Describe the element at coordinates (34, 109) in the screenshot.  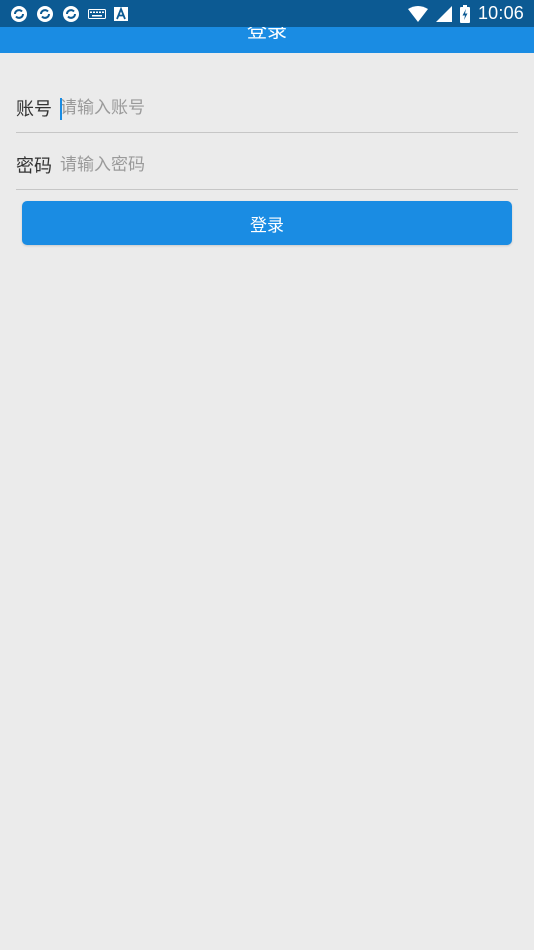
I see `account-label: 账号` at that location.